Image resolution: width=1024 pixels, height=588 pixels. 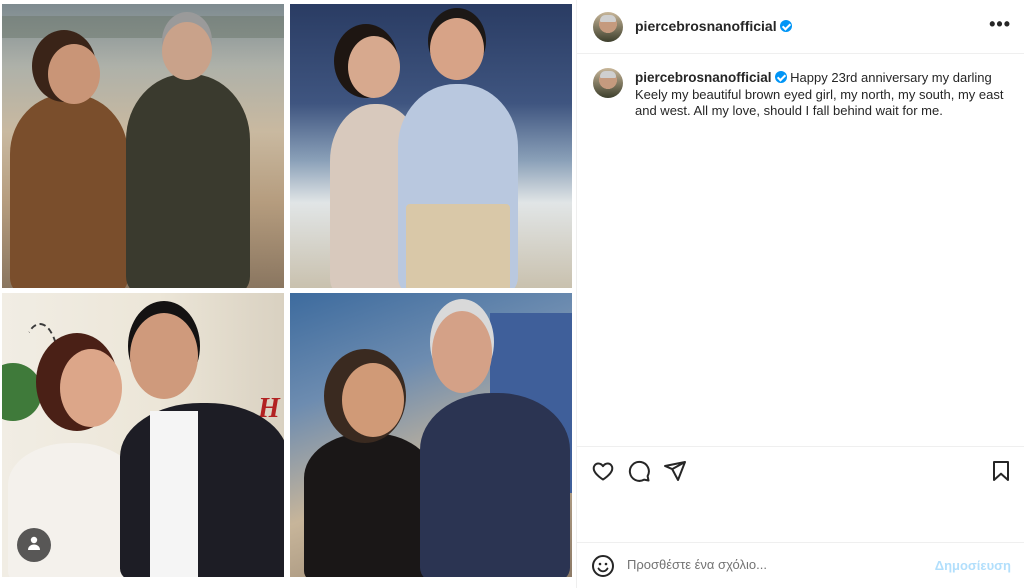 I want to click on horizon, so click(x=143, y=27).